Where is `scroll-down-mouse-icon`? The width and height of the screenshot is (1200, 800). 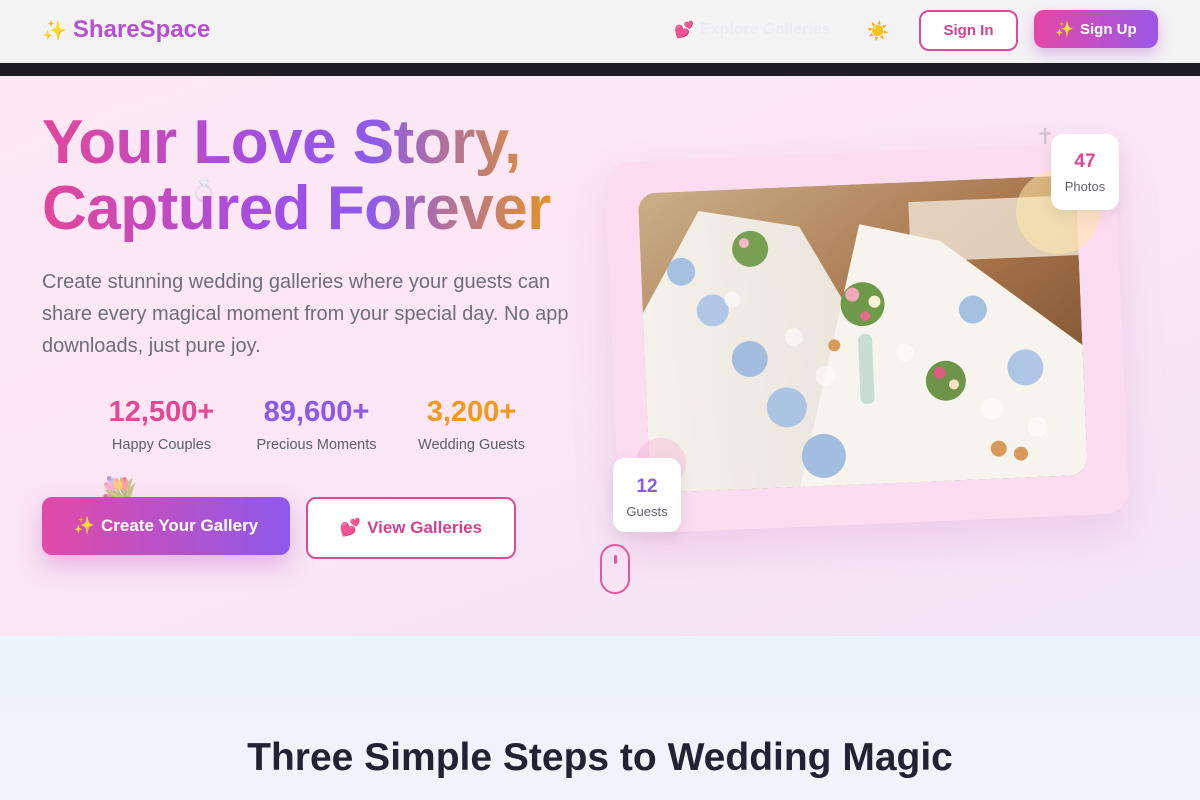
scroll-down-mouse-icon is located at coordinates (615, 569).